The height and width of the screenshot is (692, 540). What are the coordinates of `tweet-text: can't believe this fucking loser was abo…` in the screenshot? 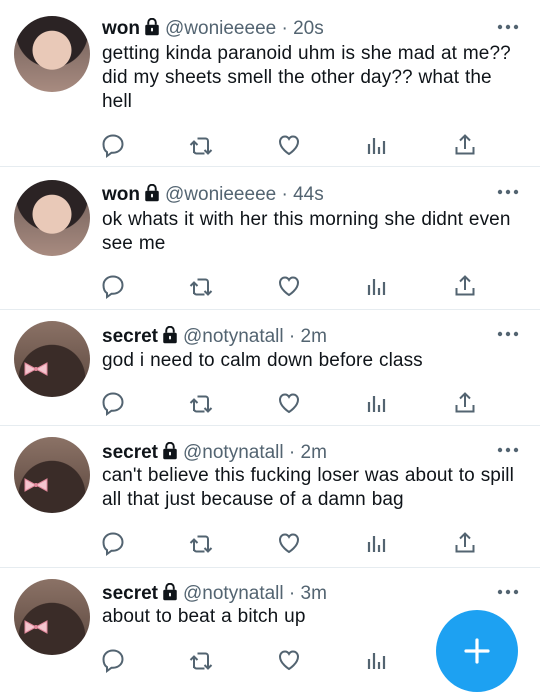 It's located at (308, 487).